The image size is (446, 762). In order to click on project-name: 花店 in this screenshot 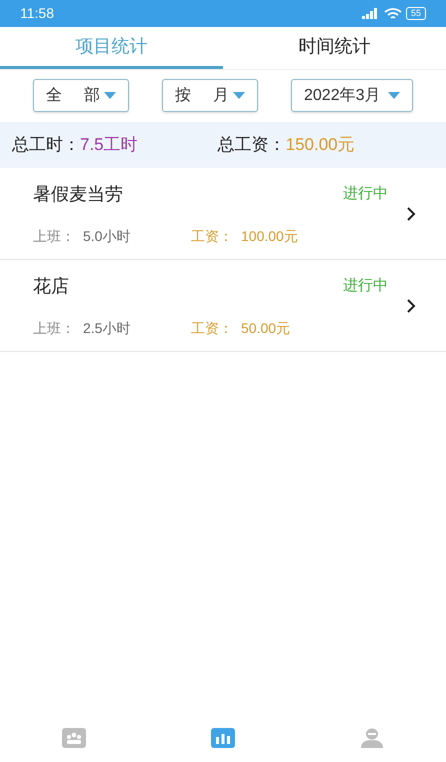, I will do `click(51, 286)`.